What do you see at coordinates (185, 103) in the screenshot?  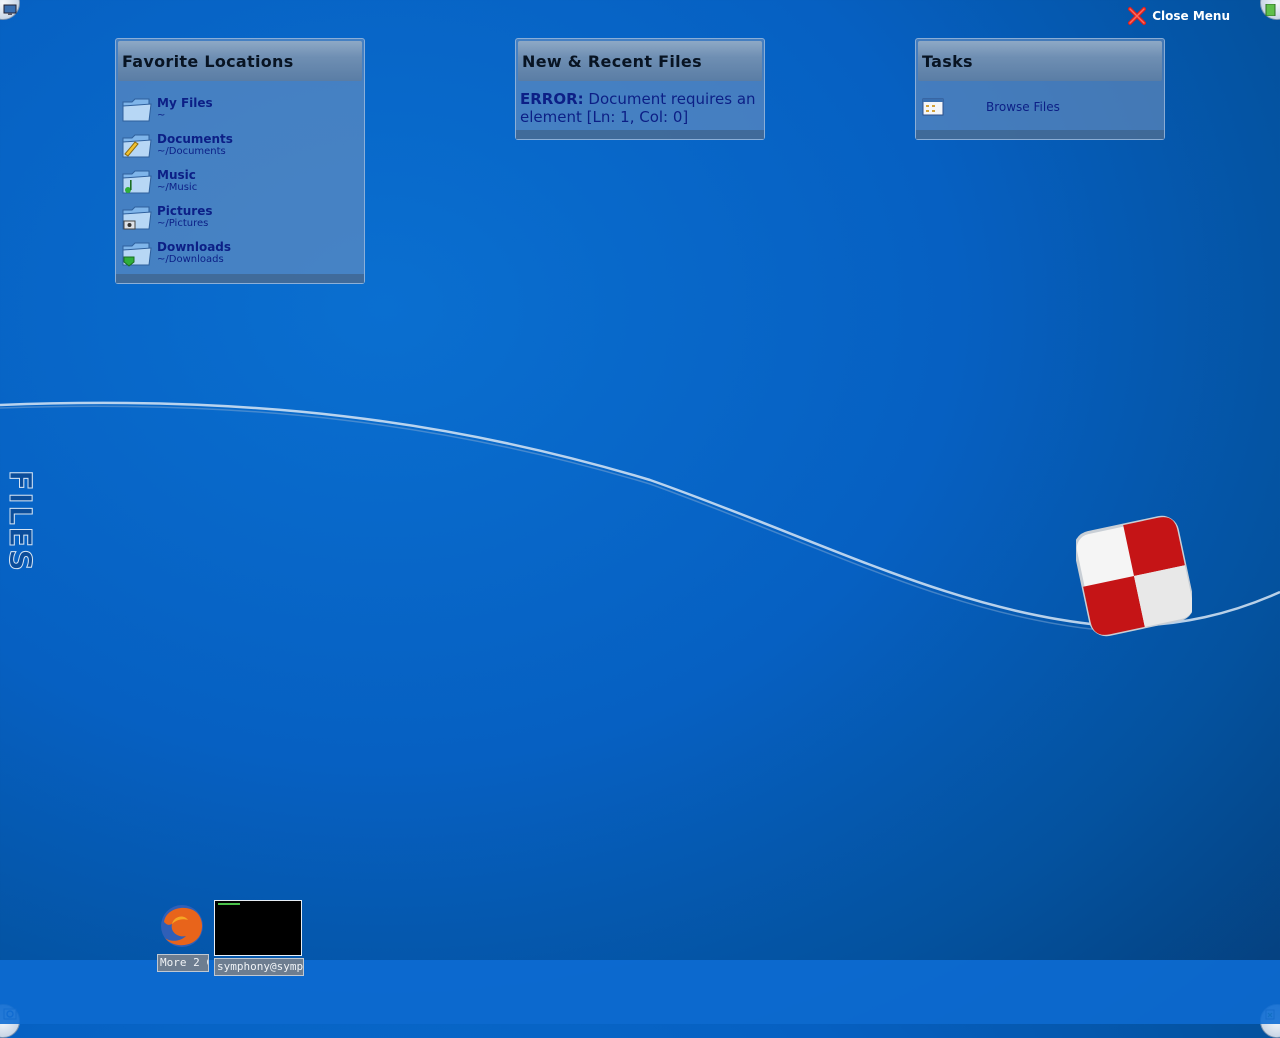 I see `location-name: My Files` at bounding box center [185, 103].